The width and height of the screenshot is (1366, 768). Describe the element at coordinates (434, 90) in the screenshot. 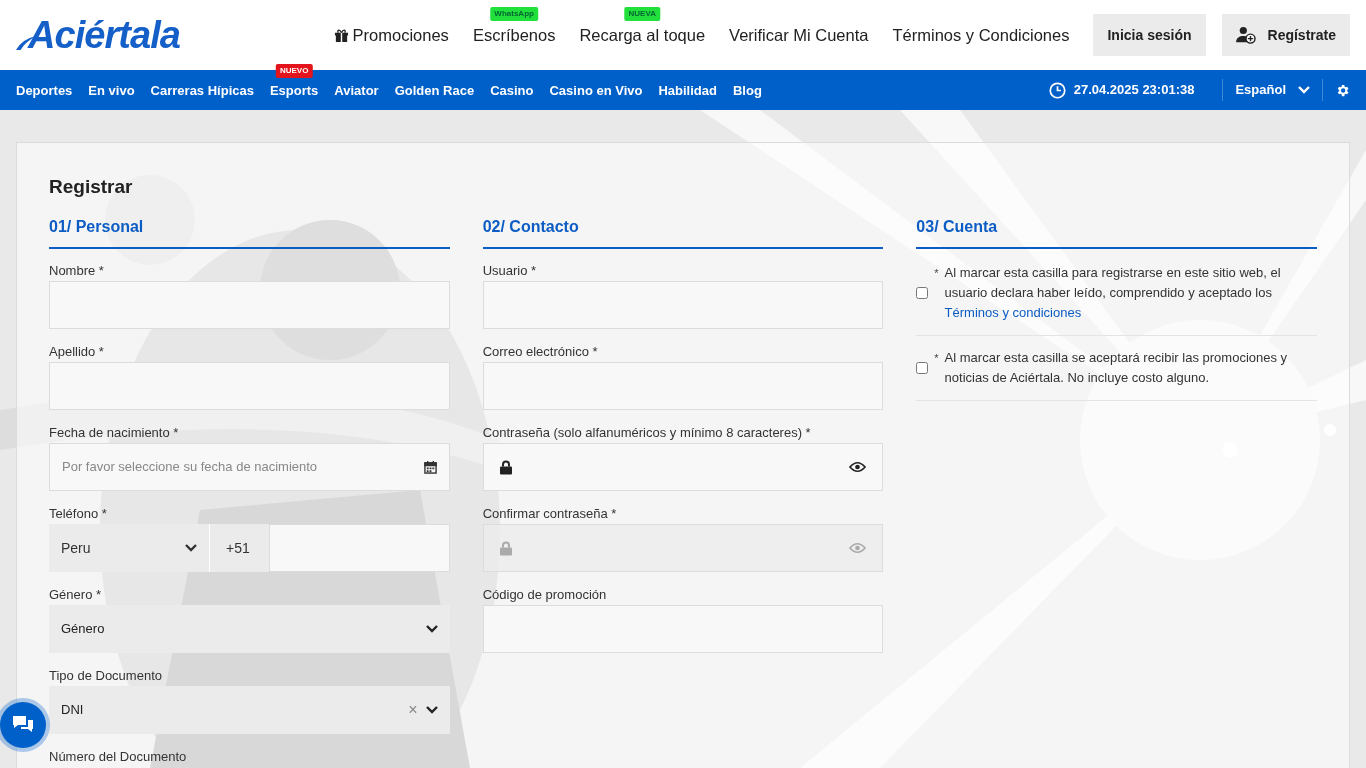

I see `nav-link: Golden Race` at that location.